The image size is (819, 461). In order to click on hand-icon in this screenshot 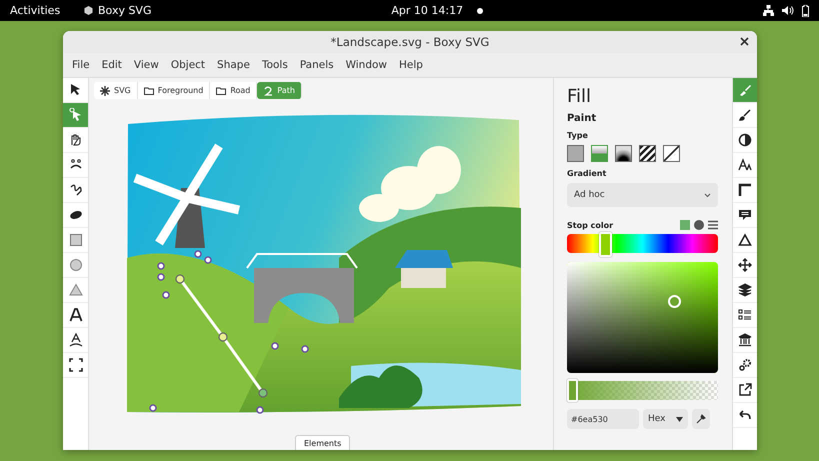, I will do `click(75, 140)`.